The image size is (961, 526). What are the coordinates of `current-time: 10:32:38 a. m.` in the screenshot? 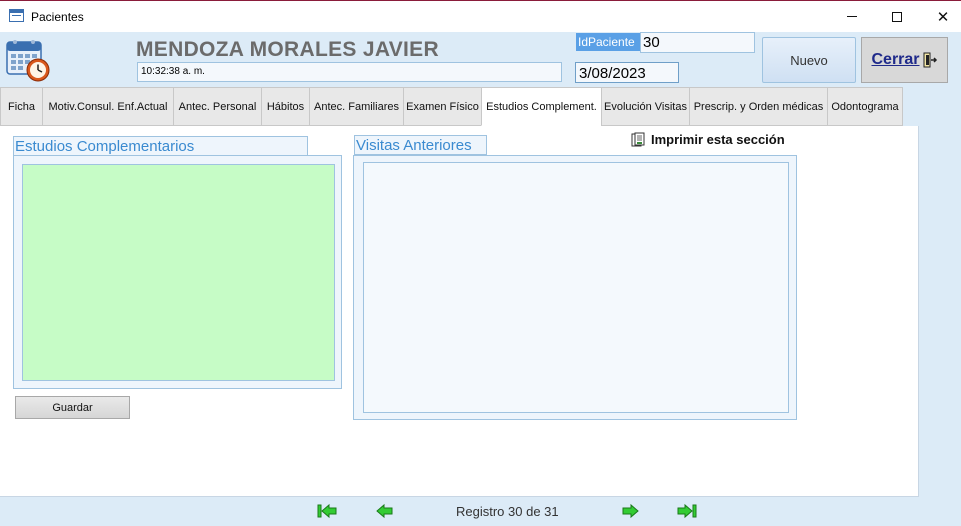 It's located at (349, 72).